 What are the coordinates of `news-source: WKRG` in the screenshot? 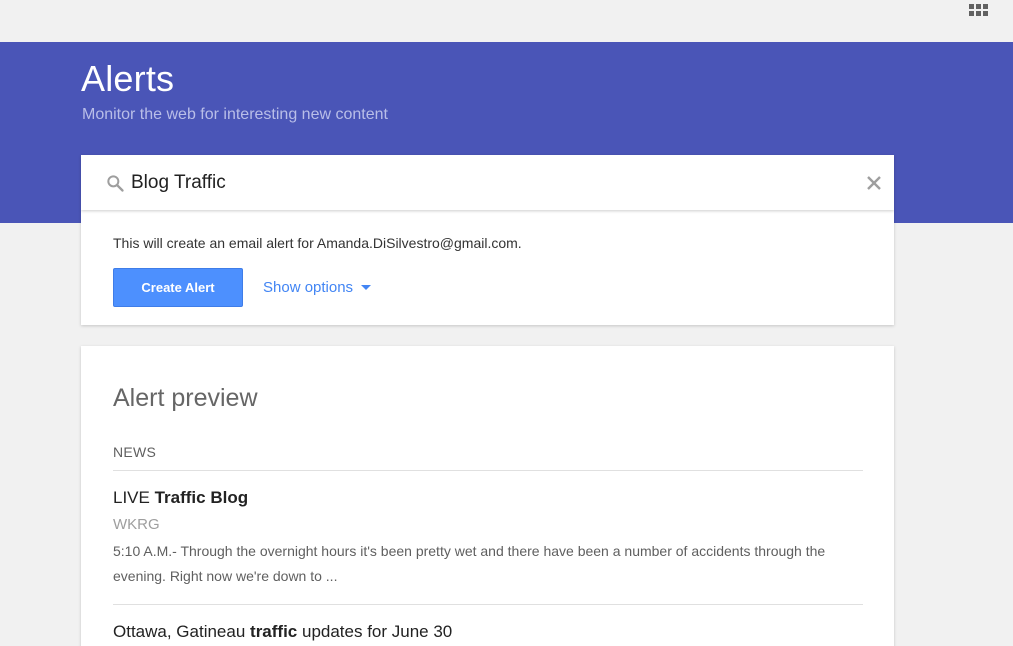 It's located at (136, 524).